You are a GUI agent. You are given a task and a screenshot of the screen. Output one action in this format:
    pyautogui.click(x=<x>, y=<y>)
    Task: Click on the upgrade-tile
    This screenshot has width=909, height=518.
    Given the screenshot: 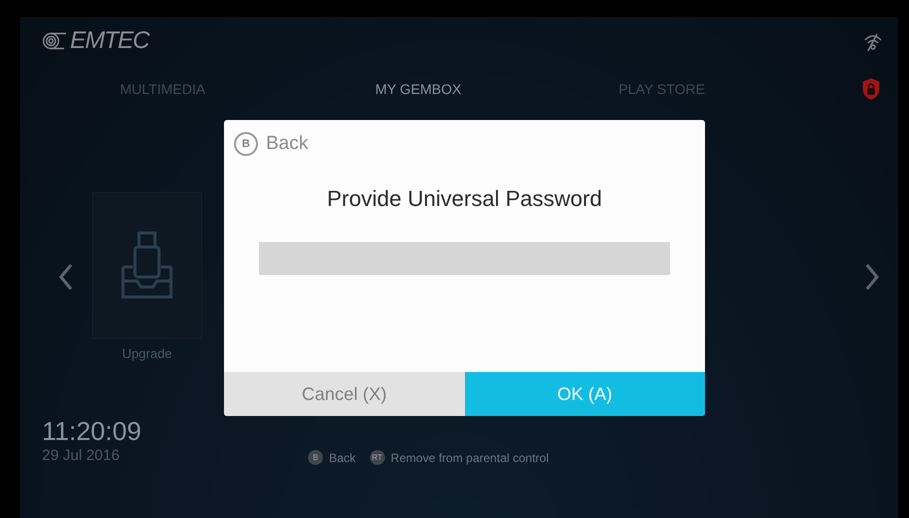 What is the action you would take?
    pyautogui.click(x=147, y=265)
    